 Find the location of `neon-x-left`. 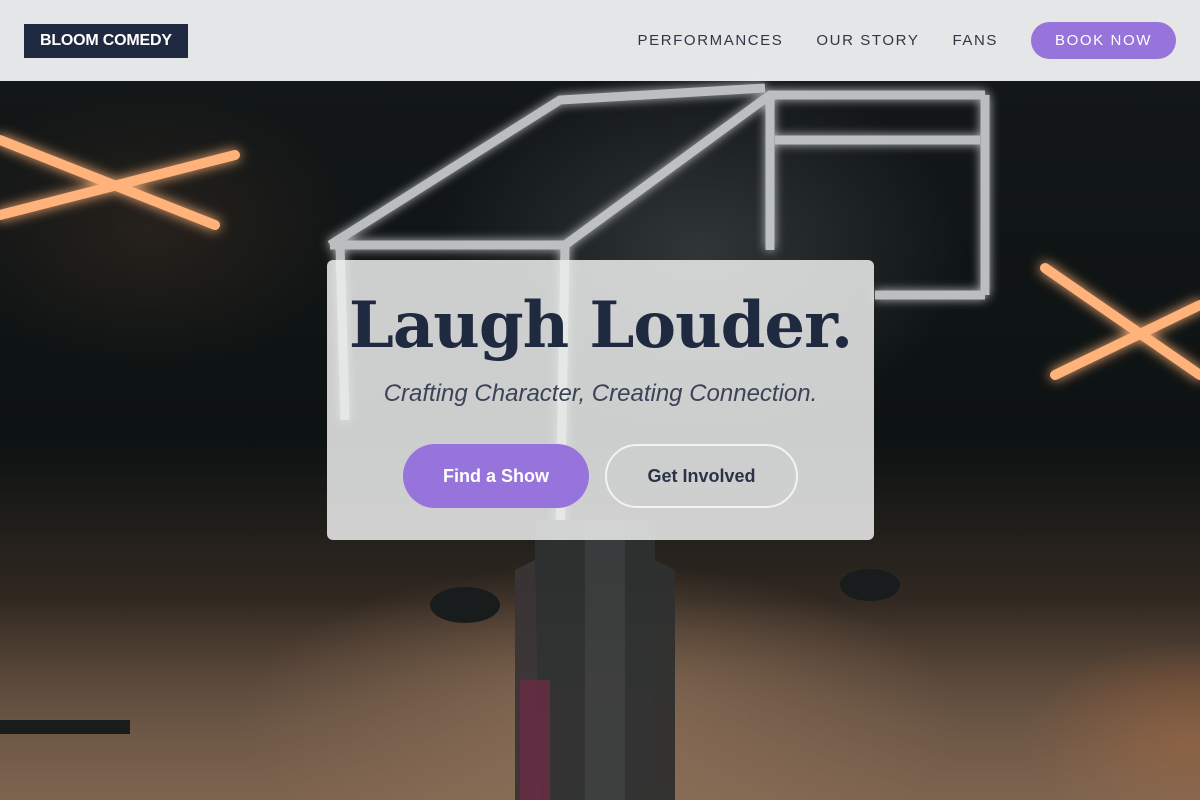

neon-x-left is located at coordinates (120, 182).